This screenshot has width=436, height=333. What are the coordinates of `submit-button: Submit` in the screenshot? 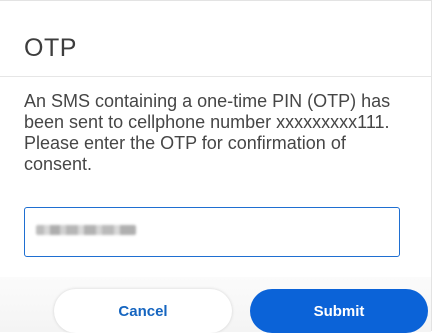 It's located at (339, 311).